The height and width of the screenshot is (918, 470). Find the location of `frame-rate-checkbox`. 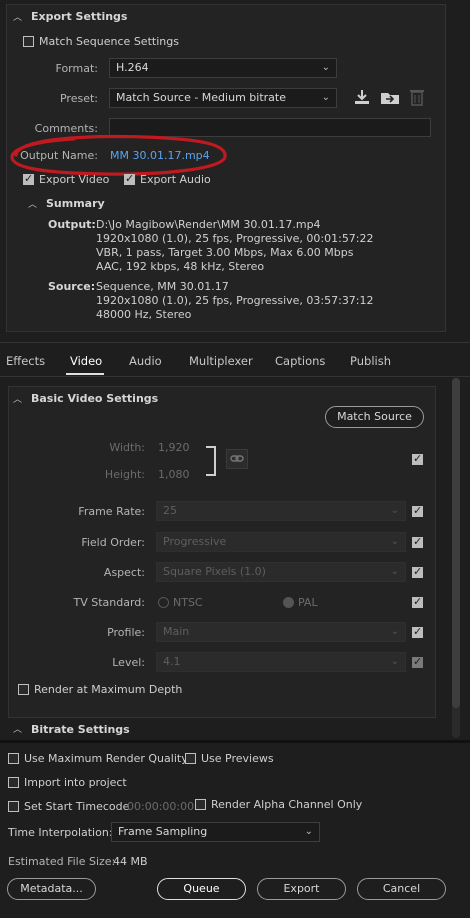

frame-rate-checkbox is located at coordinates (417, 510).